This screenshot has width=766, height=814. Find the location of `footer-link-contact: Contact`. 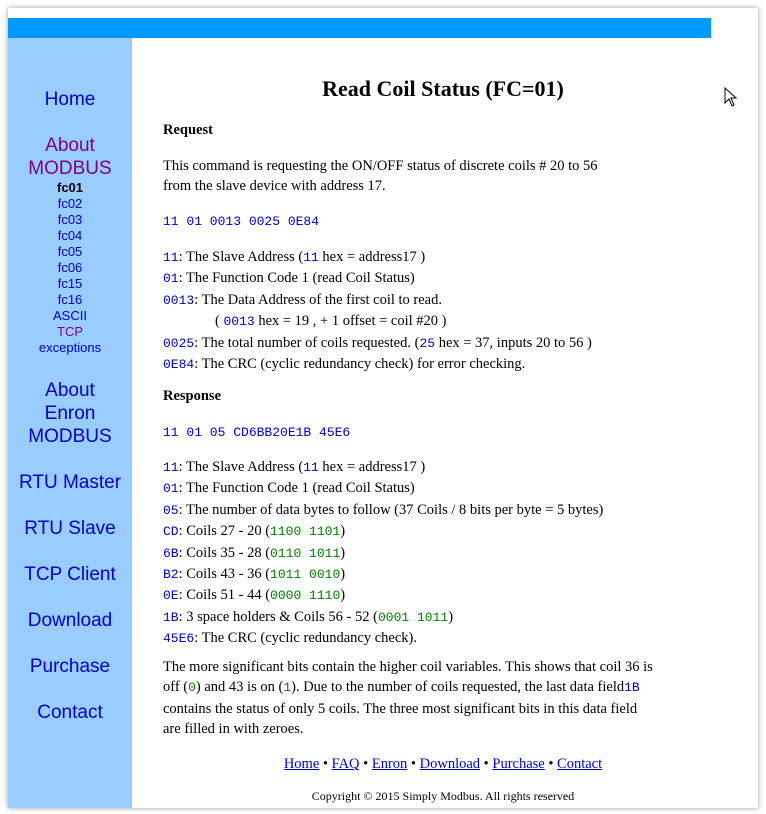

footer-link-contact: Contact is located at coordinates (579, 764).